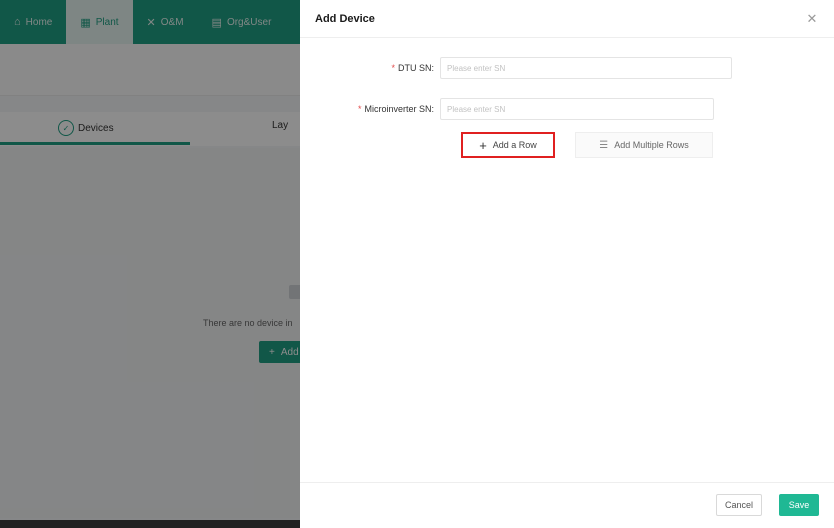  Describe the element at coordinates (150, 524) in the screenshot. I see `bottom-edge` at that location.